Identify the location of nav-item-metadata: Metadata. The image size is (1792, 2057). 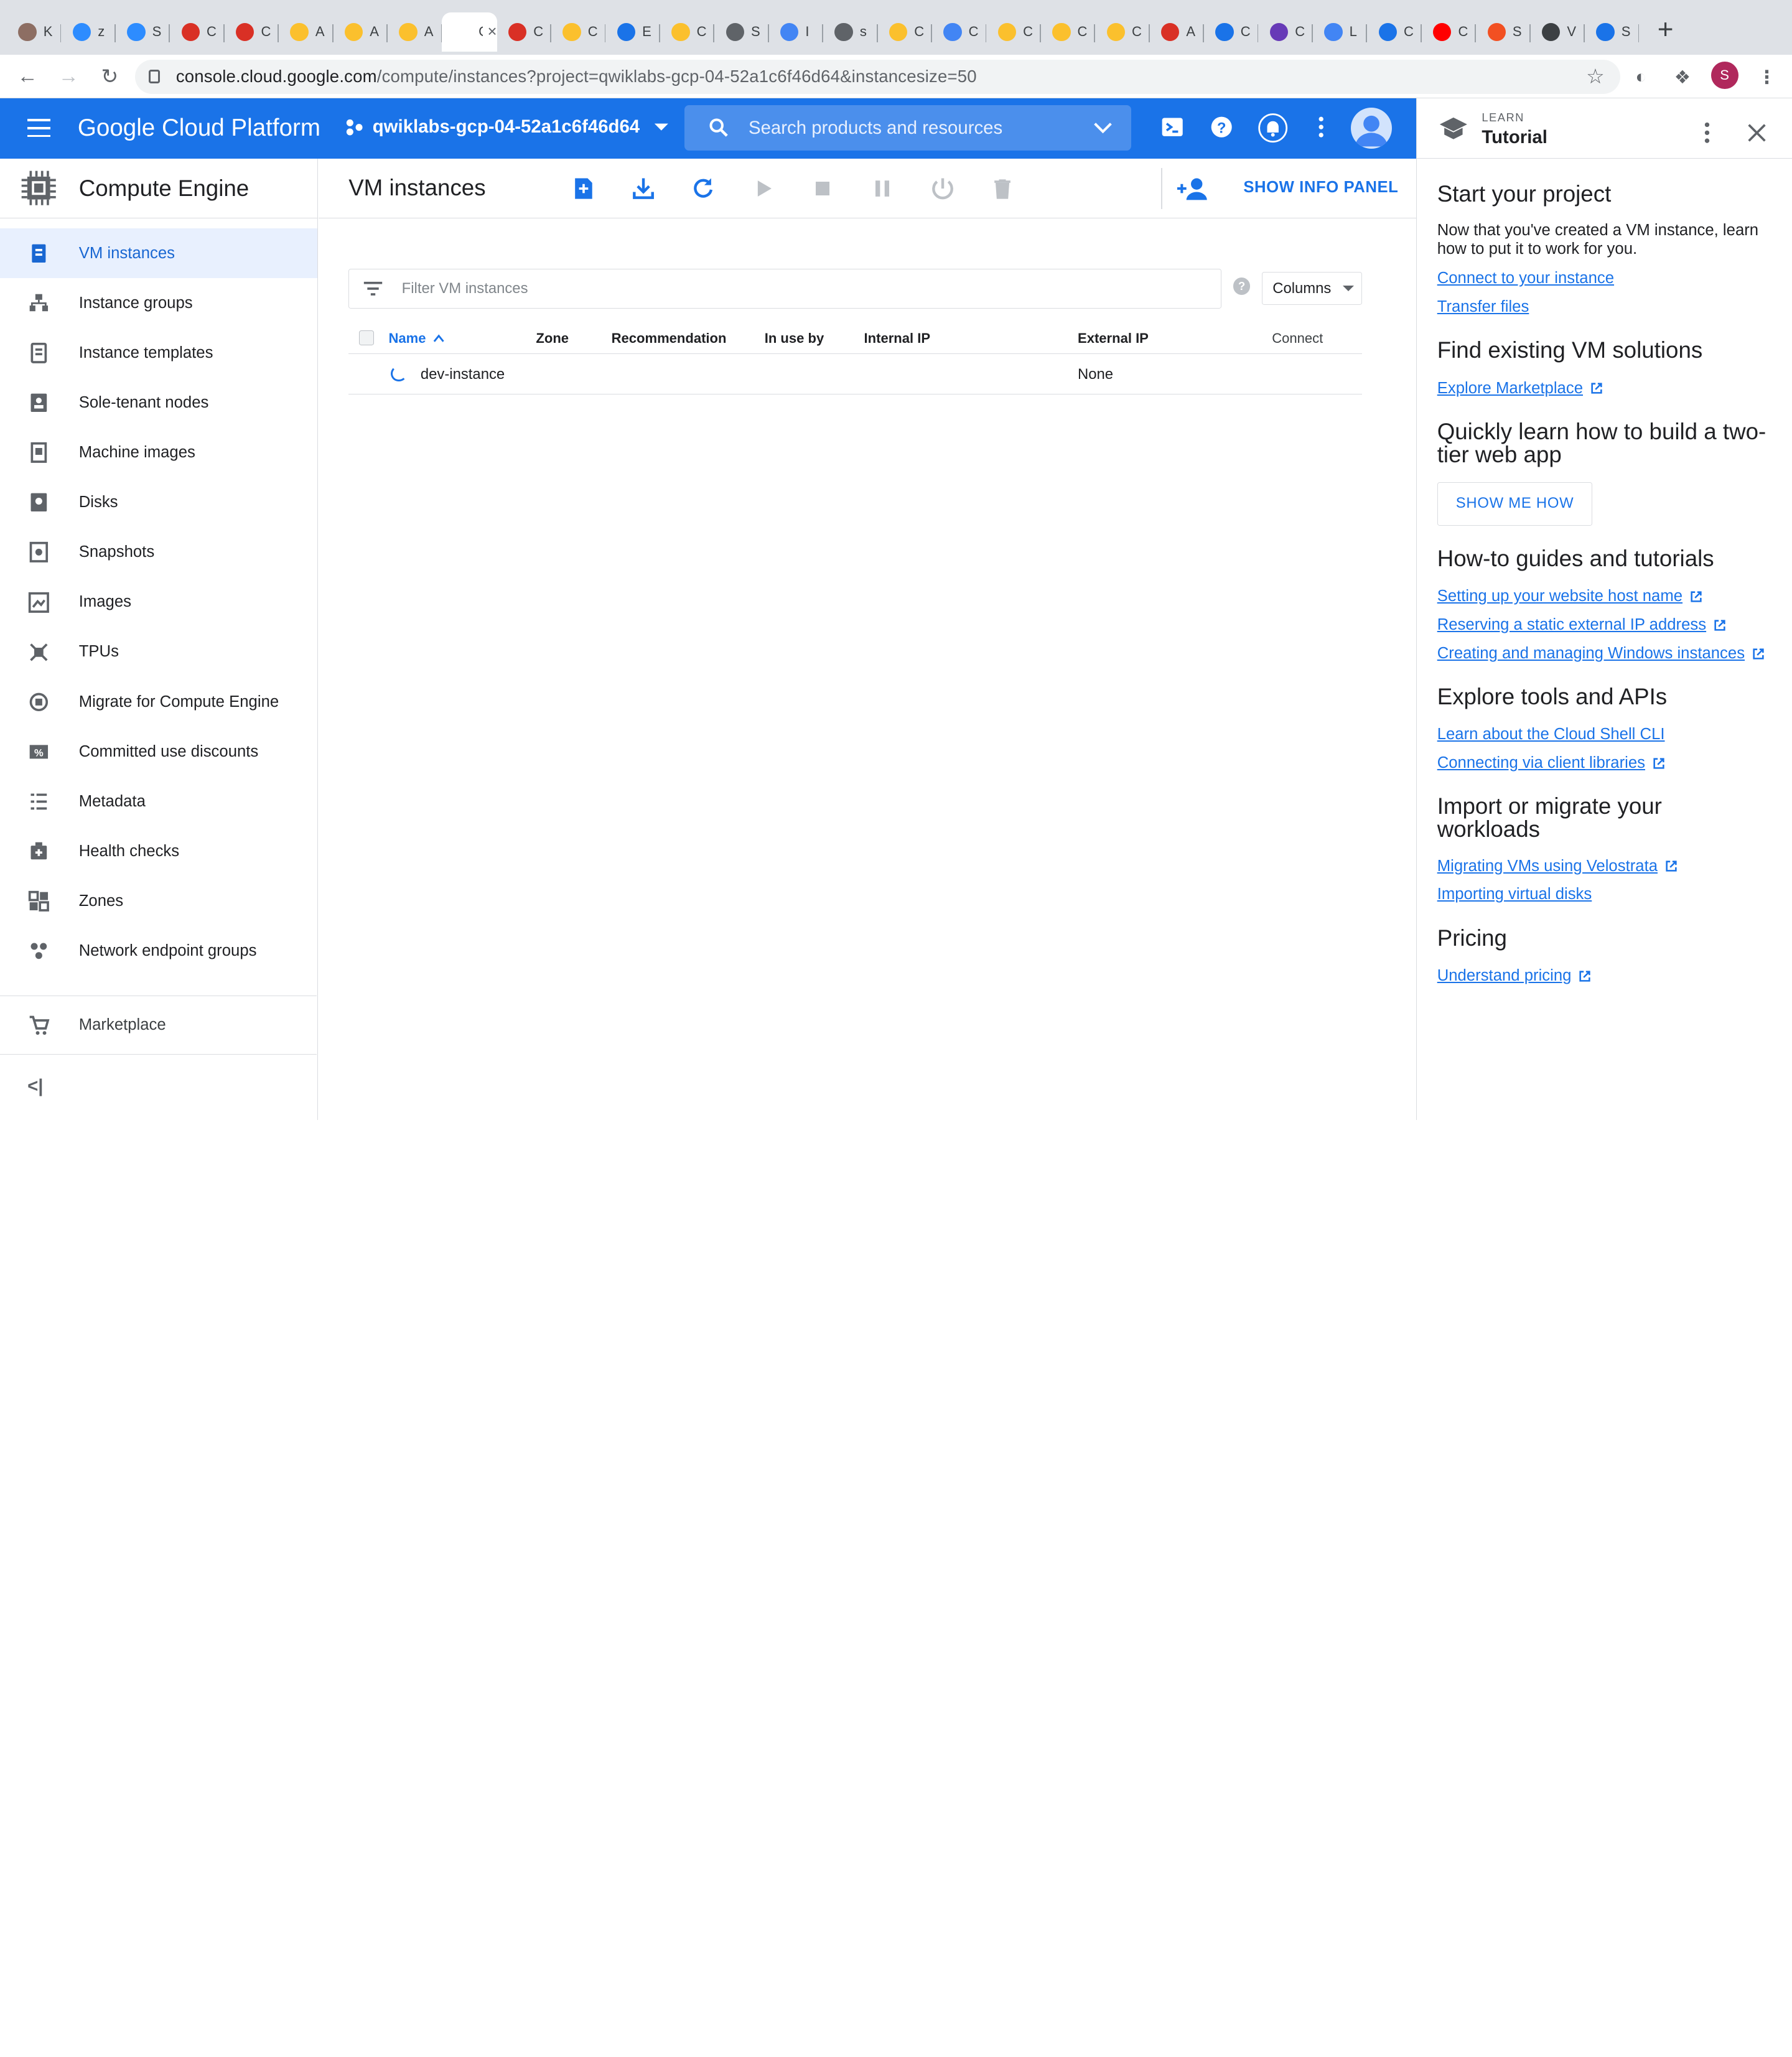
(158, 801).